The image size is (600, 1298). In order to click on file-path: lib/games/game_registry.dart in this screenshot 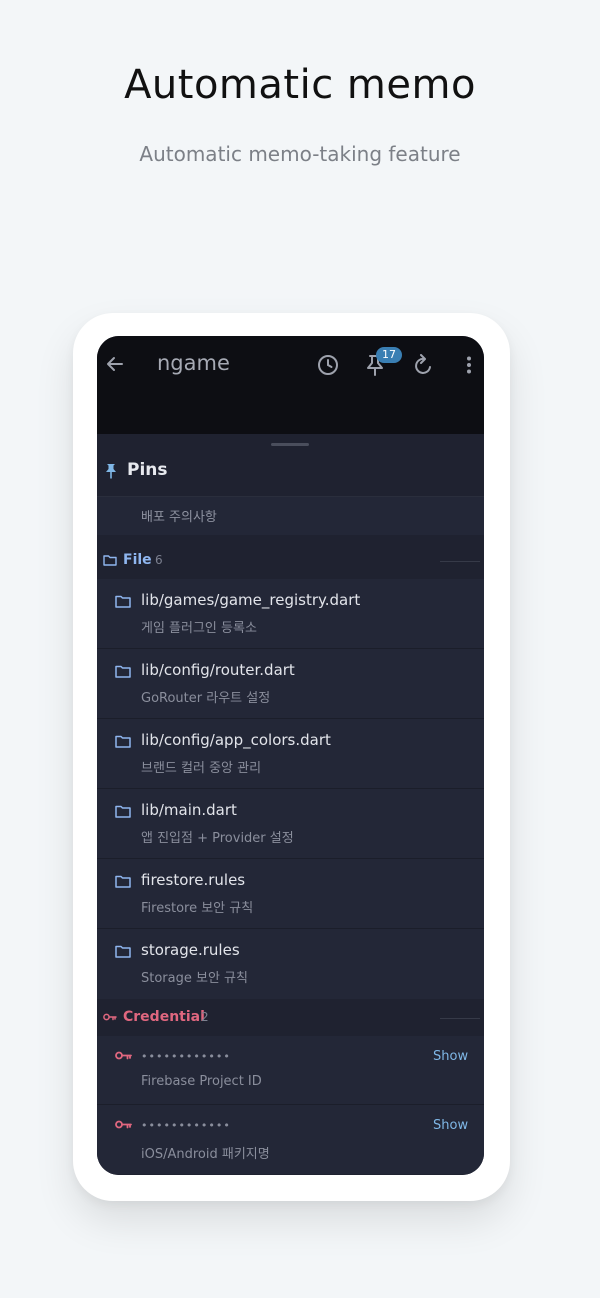, I will do `click(251, 600)`.